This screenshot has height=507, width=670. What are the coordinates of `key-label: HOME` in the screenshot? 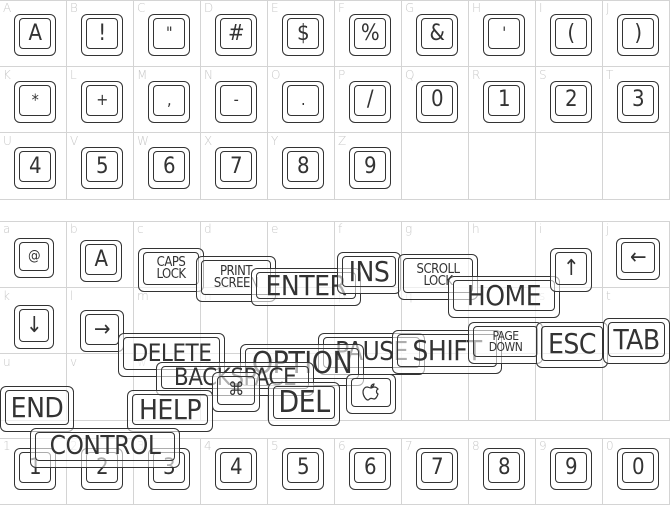 It's located at (504, 295).